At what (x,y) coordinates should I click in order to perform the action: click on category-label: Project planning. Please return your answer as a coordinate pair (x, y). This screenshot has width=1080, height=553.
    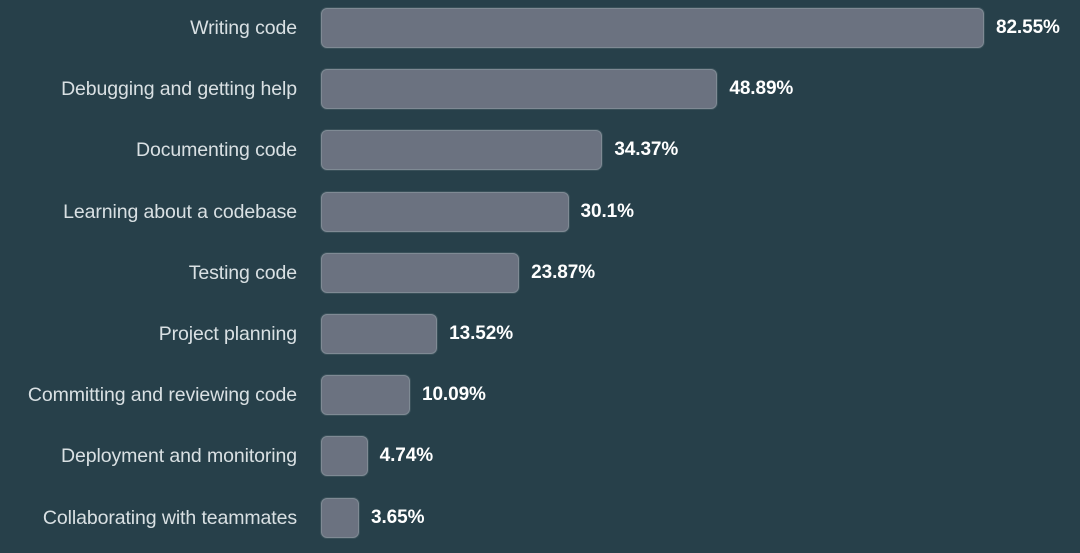
    Looking at the image, I should click on (227, 334).